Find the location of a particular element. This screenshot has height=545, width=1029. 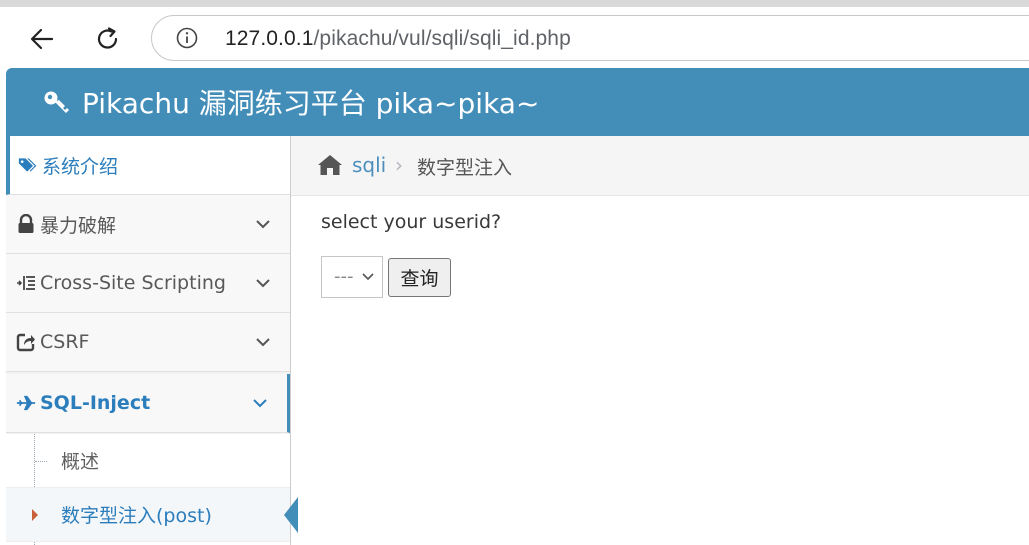

arrow-left-icon is located at coordinates (42, 39).